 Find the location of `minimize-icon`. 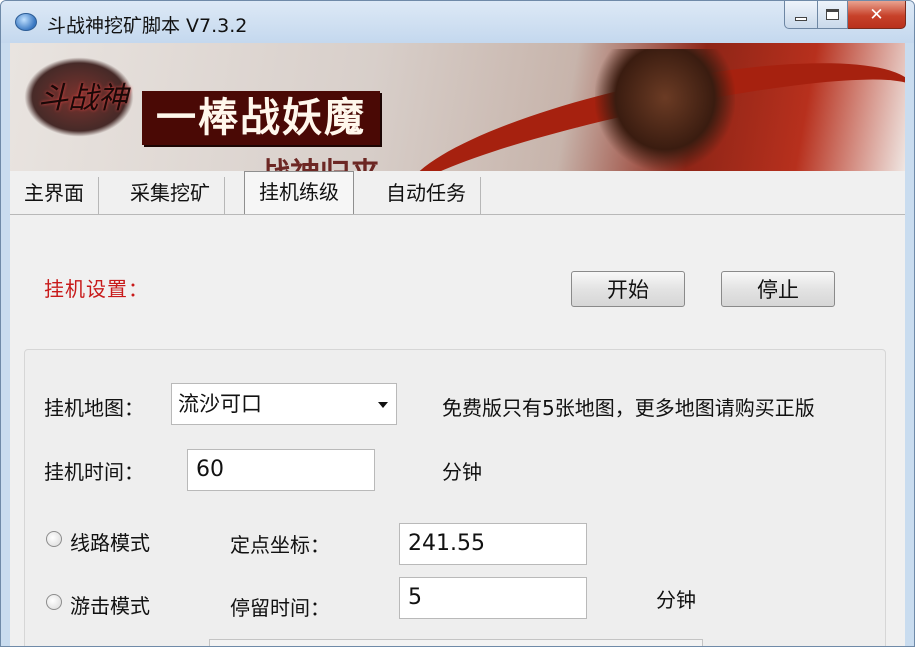

minimize-icon is located at coordinates (801, 18).